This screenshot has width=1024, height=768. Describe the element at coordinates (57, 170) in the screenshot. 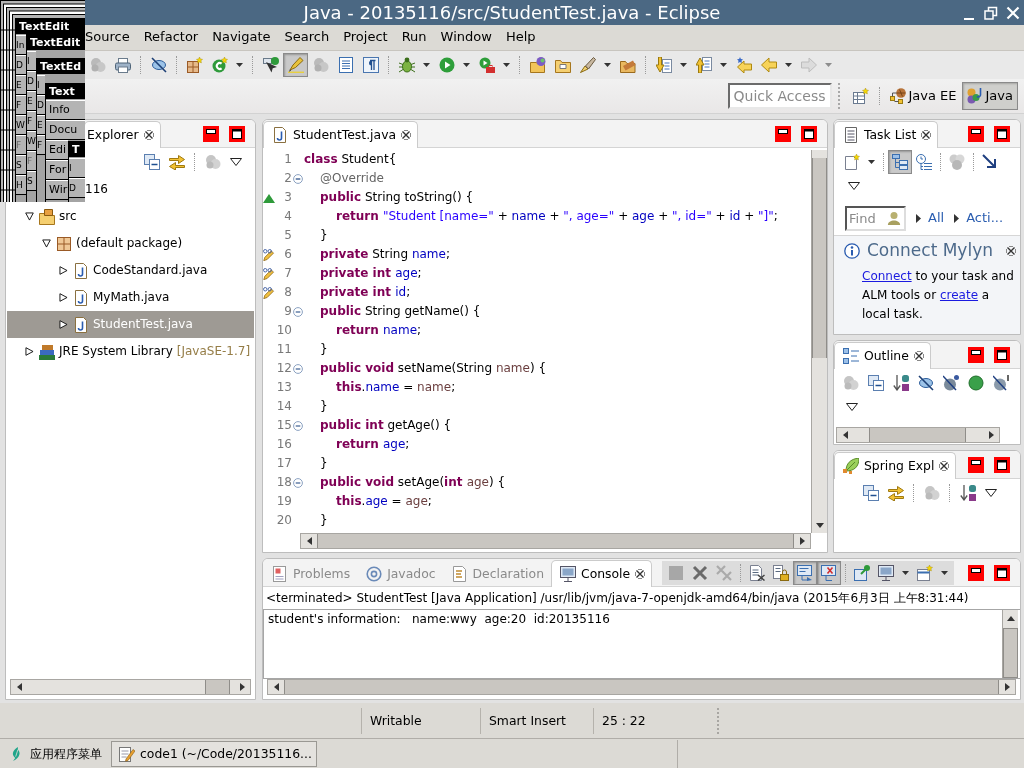

I see `menu-item: For` at that location.